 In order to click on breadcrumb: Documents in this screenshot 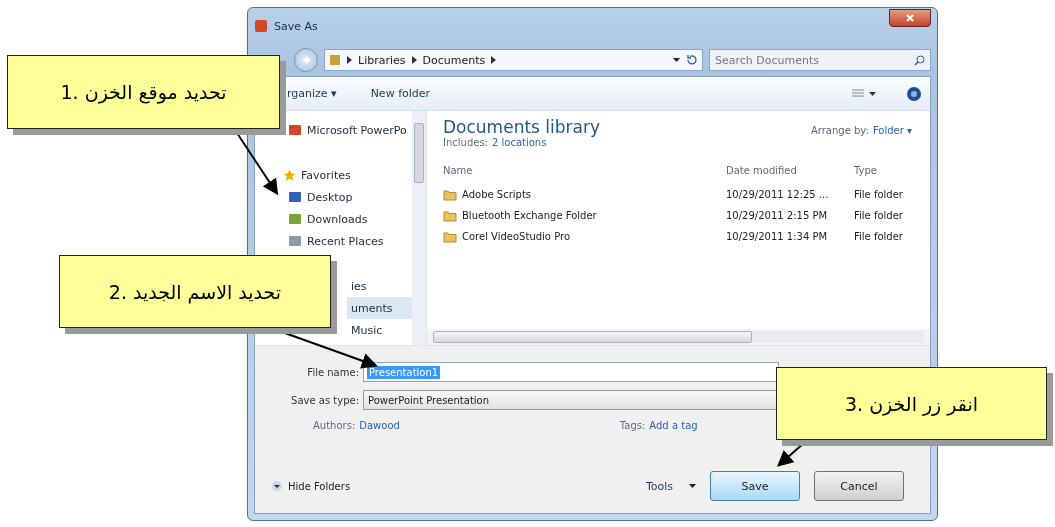, I will do `click(454, 60)`.